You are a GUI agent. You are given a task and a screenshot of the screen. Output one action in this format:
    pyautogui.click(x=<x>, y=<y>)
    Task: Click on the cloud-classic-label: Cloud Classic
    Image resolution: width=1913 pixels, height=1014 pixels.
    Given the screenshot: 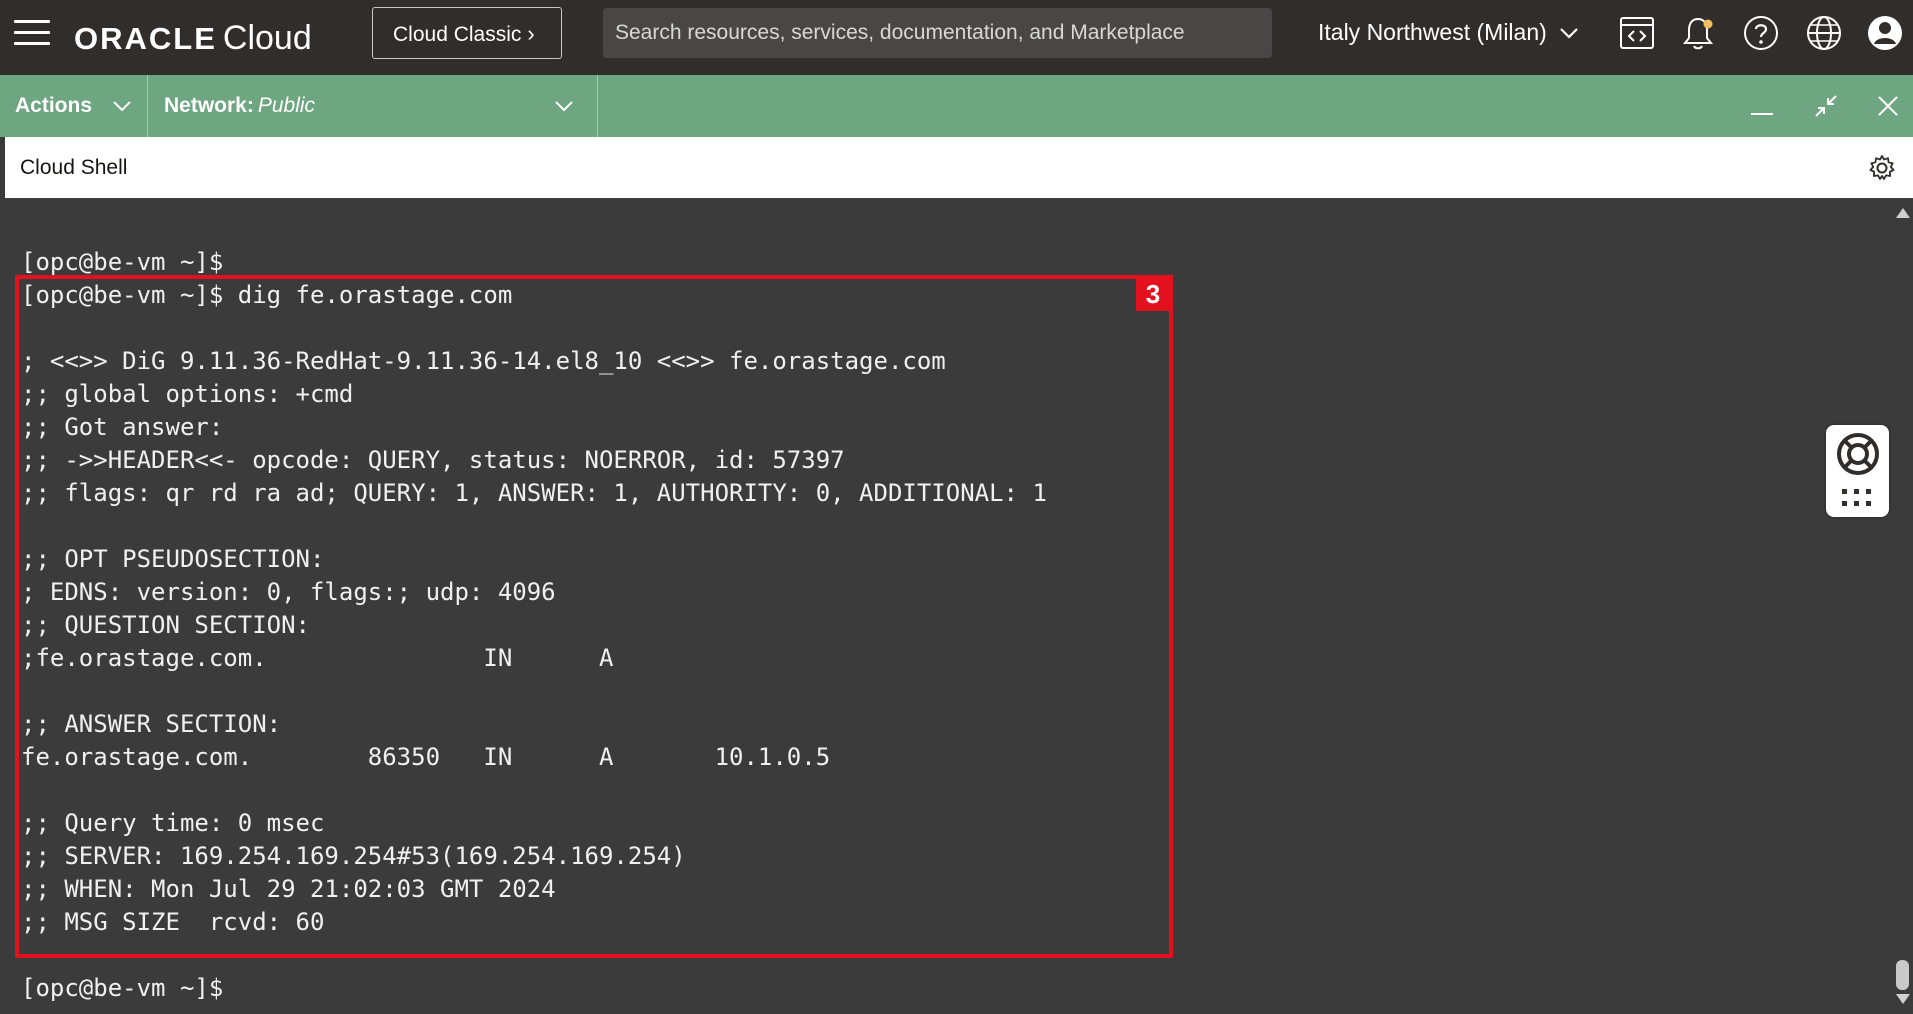 What is the action you would take?
    pyautogui.click(x=457, y=34)
    